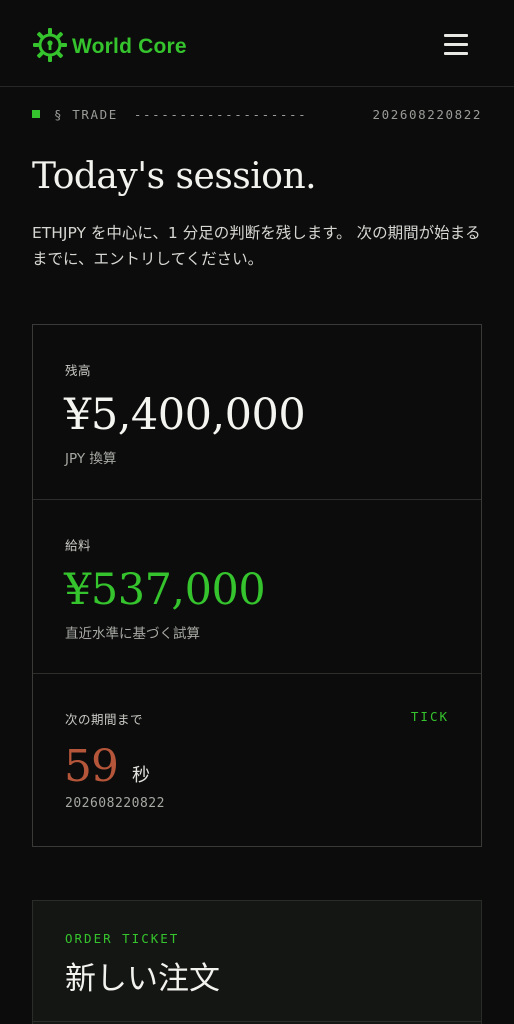 This screenshot has width=514, height=1024. I want to click on order-ticket-title: 新しい注文, so click(142, 979).